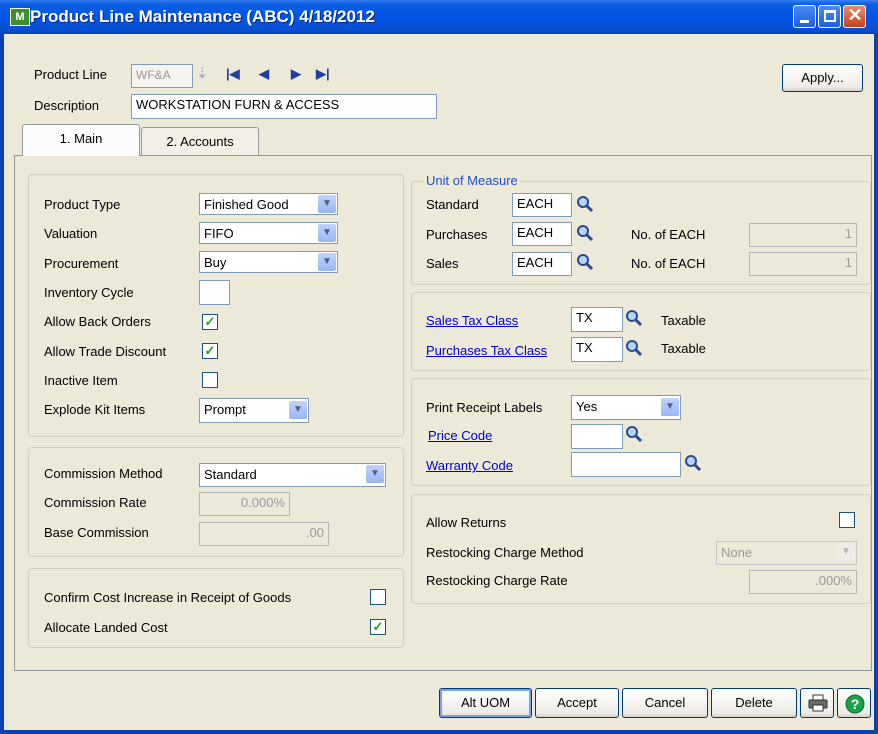 The height and width of the screenshot is (734, 878). Describe the element at coordinates (378, 597) in the screenshot. I see `confirm-cost-checkbox` at that location.